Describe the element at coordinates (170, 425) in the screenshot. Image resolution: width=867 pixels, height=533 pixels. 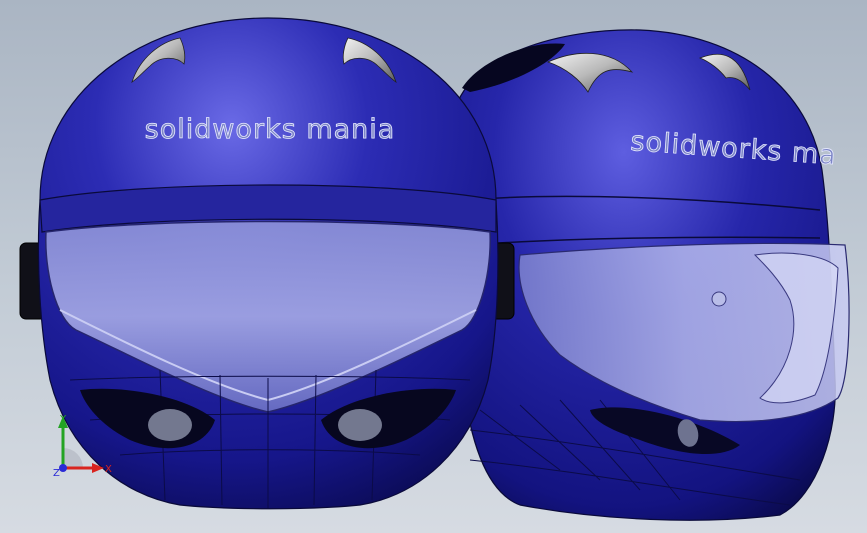
I see `front-helmet-left-chin-vent-insert` at that location.